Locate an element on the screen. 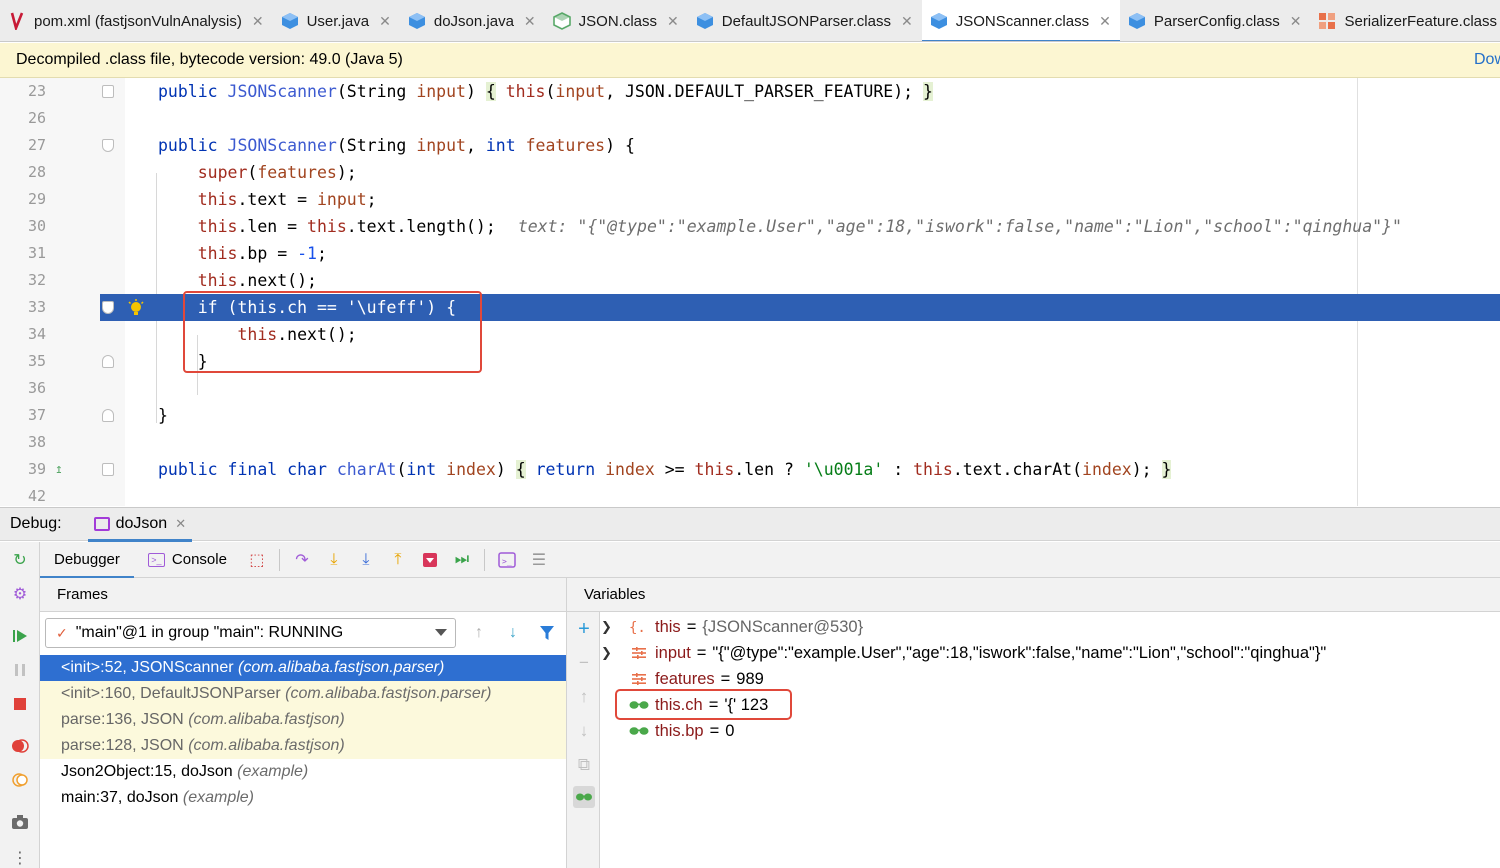 This screenshot has width=1500, height=868. stack-frame: main:37, doJson (example) is located at coordinates (303, 798).